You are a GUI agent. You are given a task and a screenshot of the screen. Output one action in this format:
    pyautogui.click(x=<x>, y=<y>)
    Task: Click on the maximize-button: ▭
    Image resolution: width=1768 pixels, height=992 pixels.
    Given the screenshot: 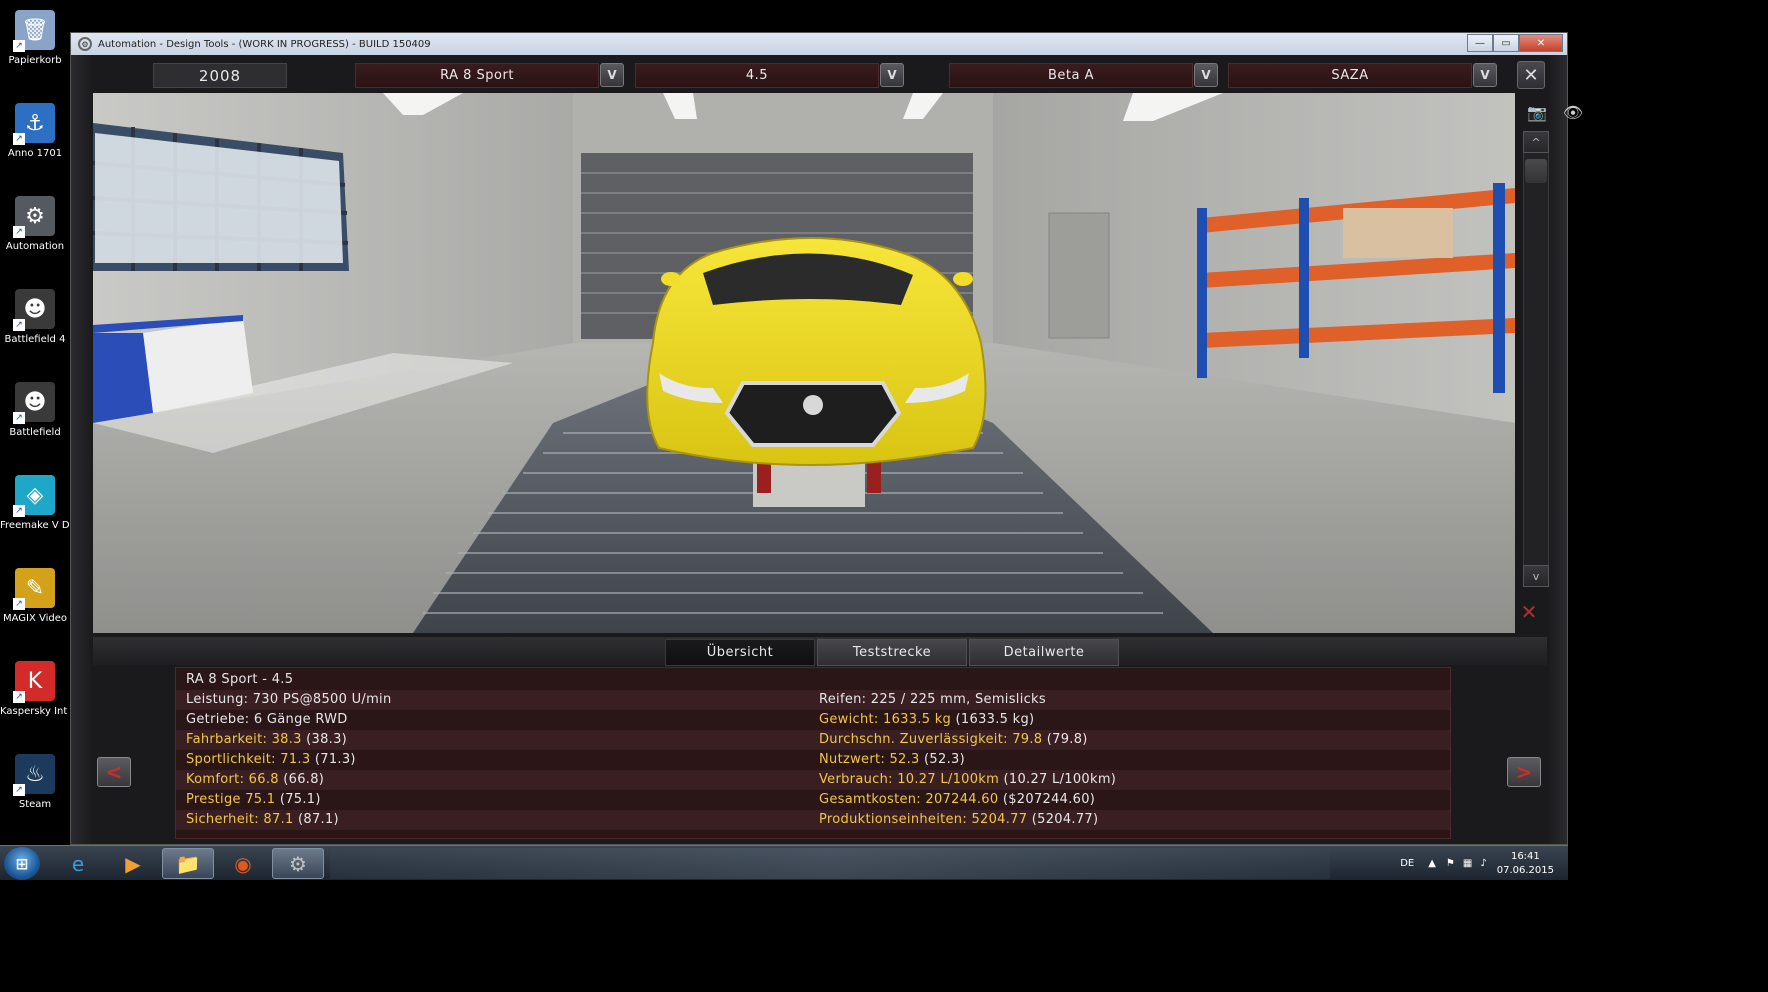 What is the action you would take?
    pyautogui.click(x=1506, y=43)
    